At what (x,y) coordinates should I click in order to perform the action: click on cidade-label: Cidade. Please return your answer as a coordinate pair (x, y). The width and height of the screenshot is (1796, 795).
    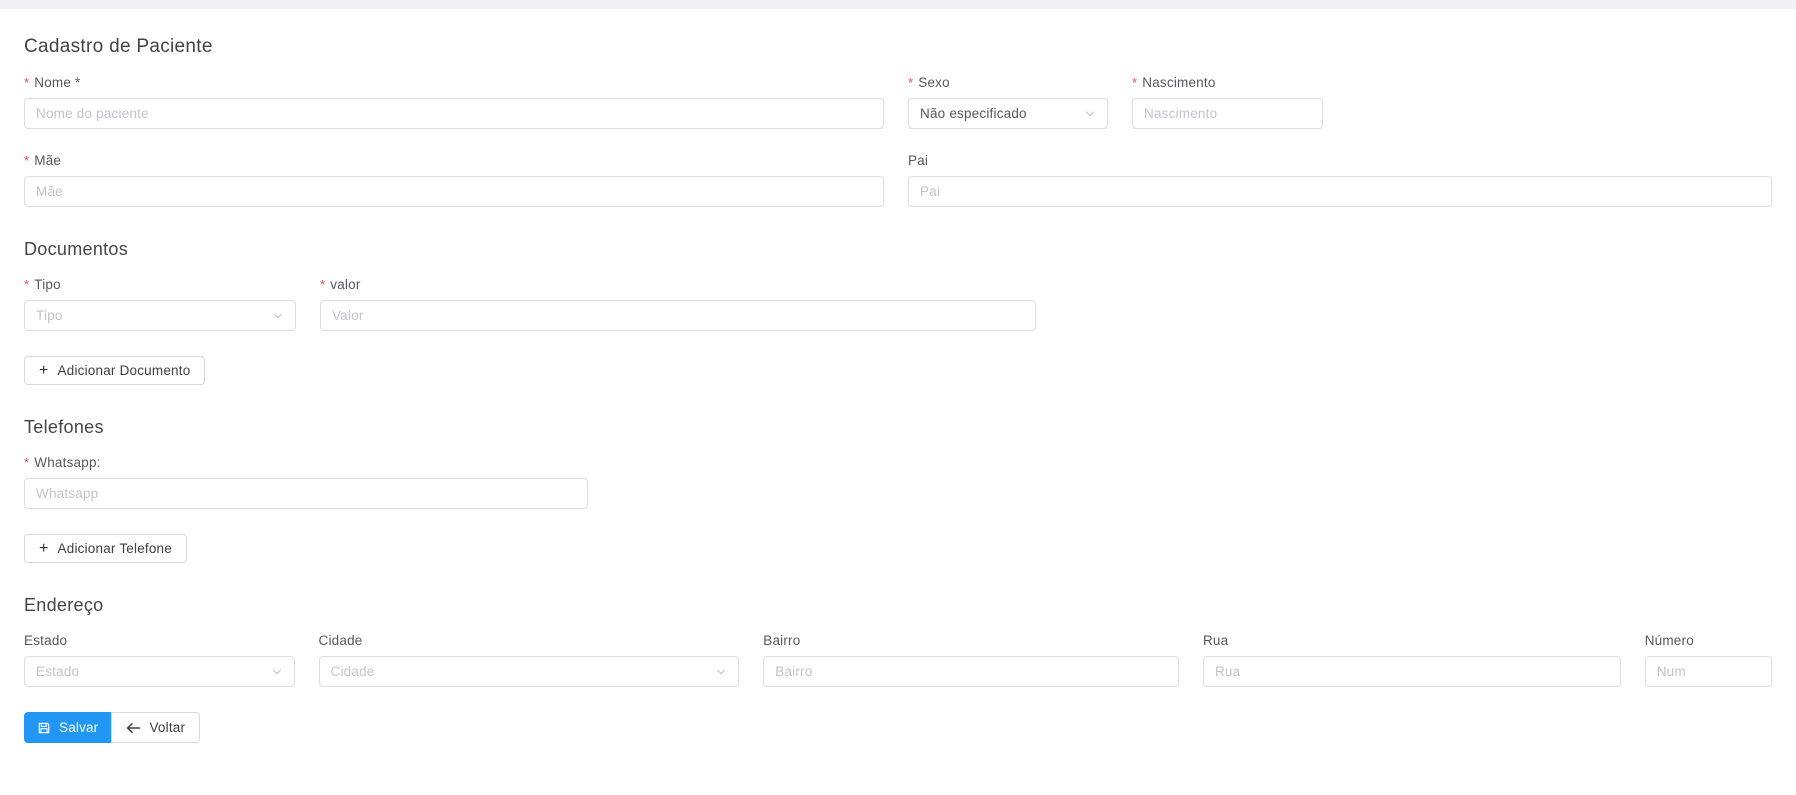
    Looking at the image, I should click on (340, 640).